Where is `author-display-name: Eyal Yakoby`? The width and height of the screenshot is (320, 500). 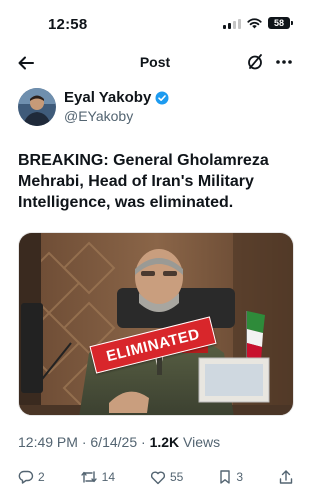
author-display-name: Eyal Yakoby is located at coordinates (107, 97).